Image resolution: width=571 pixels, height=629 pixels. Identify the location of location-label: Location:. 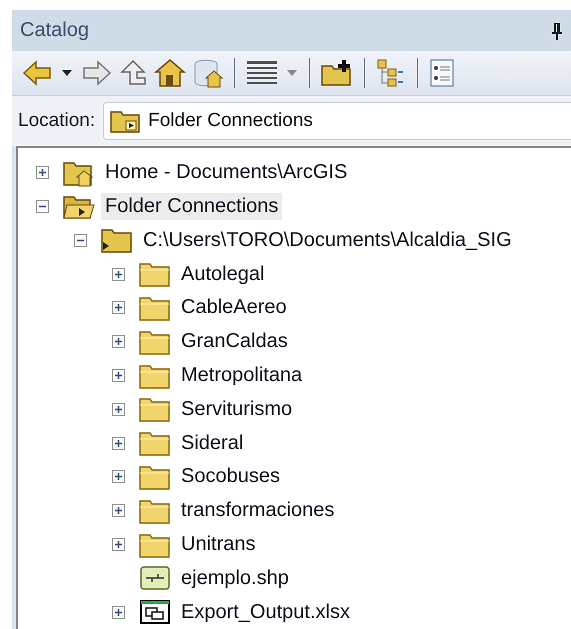
(57, 121).